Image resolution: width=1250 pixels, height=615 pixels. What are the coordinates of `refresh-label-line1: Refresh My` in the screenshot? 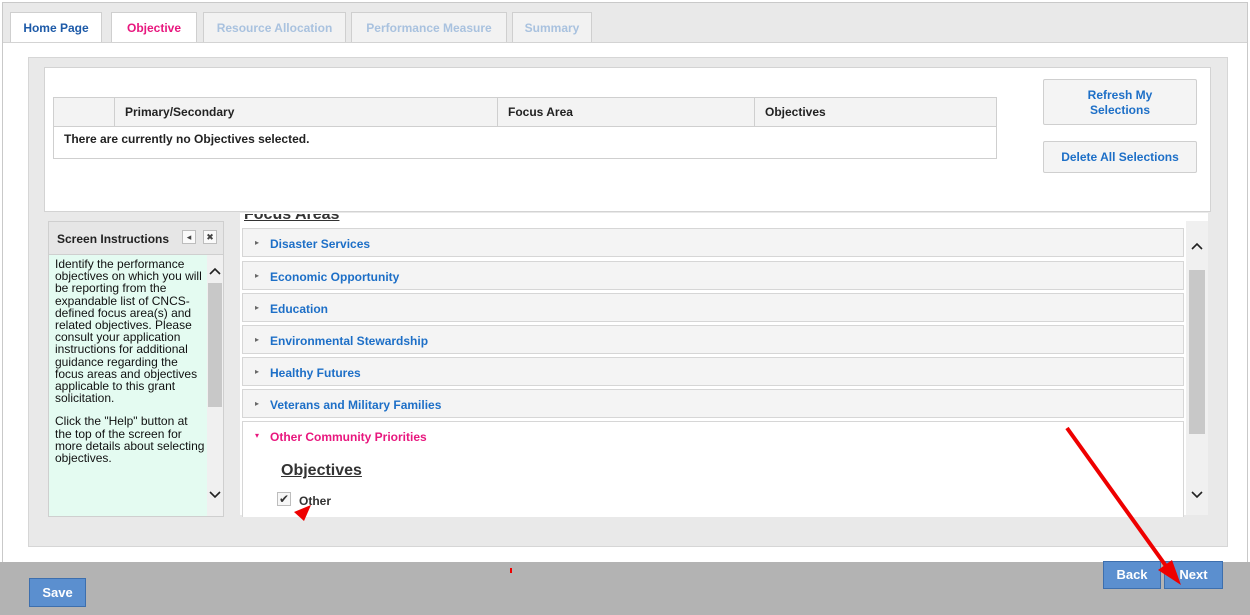 It's located at (1120, 95).